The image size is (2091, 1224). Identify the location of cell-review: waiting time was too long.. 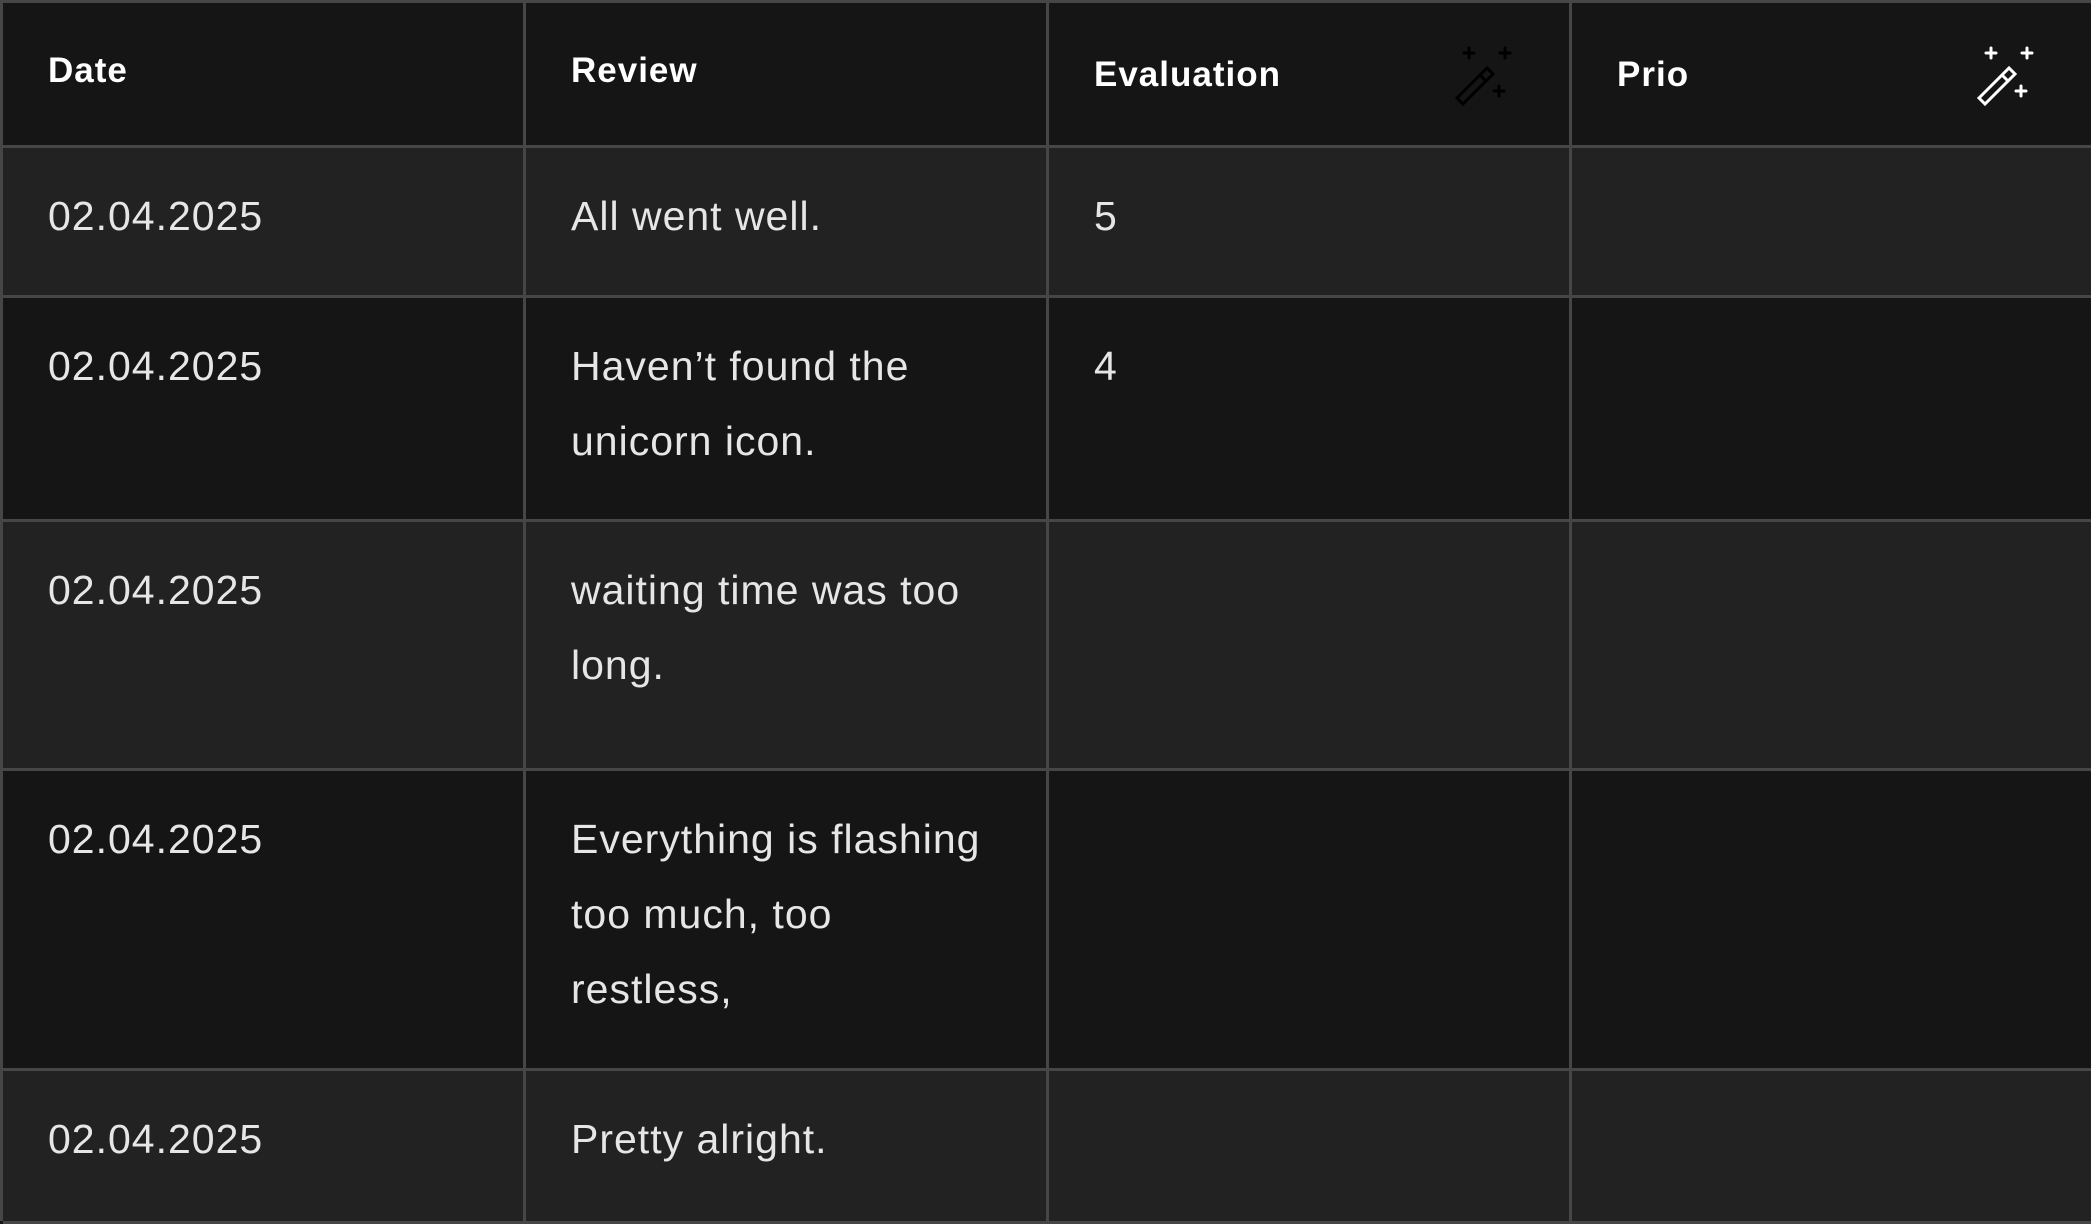
(787, 646).